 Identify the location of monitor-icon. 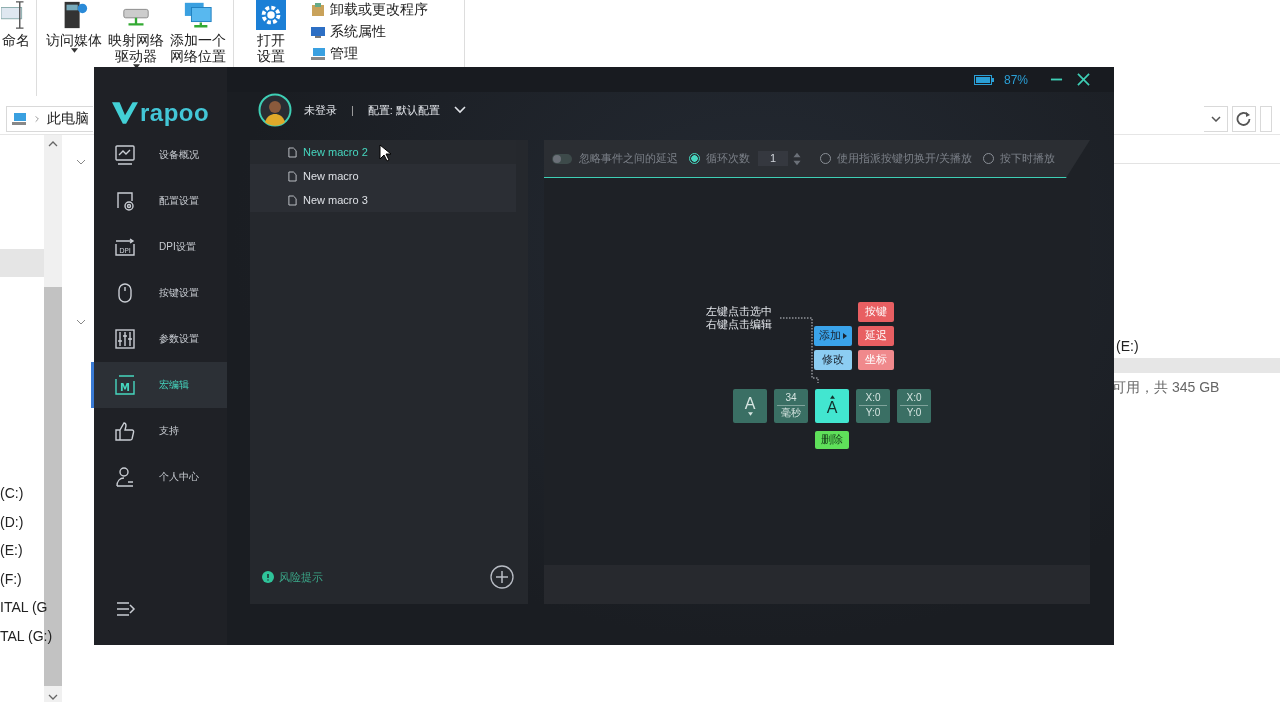
(125, 155).